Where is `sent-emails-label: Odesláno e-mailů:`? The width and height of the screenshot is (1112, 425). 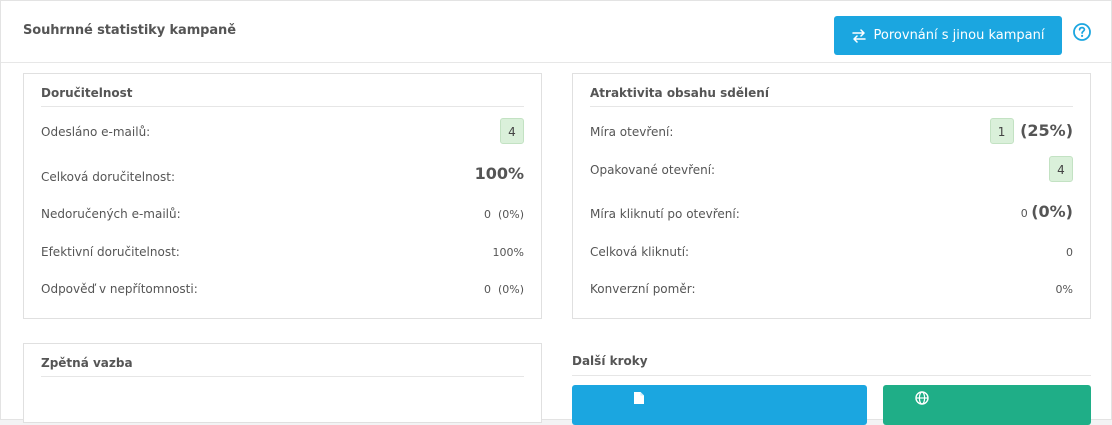
sent-emails-label: Odesláno e-mailů: is located at coordinates (96, 132).